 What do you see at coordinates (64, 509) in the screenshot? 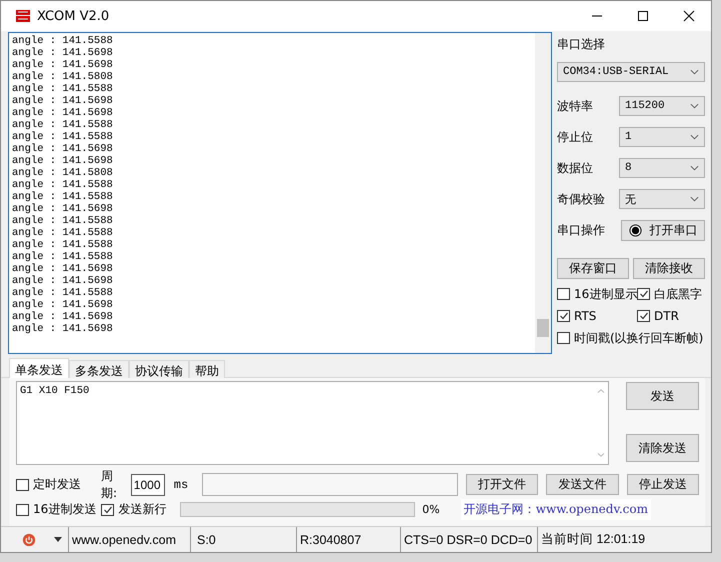
I see `checkbox-label: 16进制发送` at bounding box center [64, 509].